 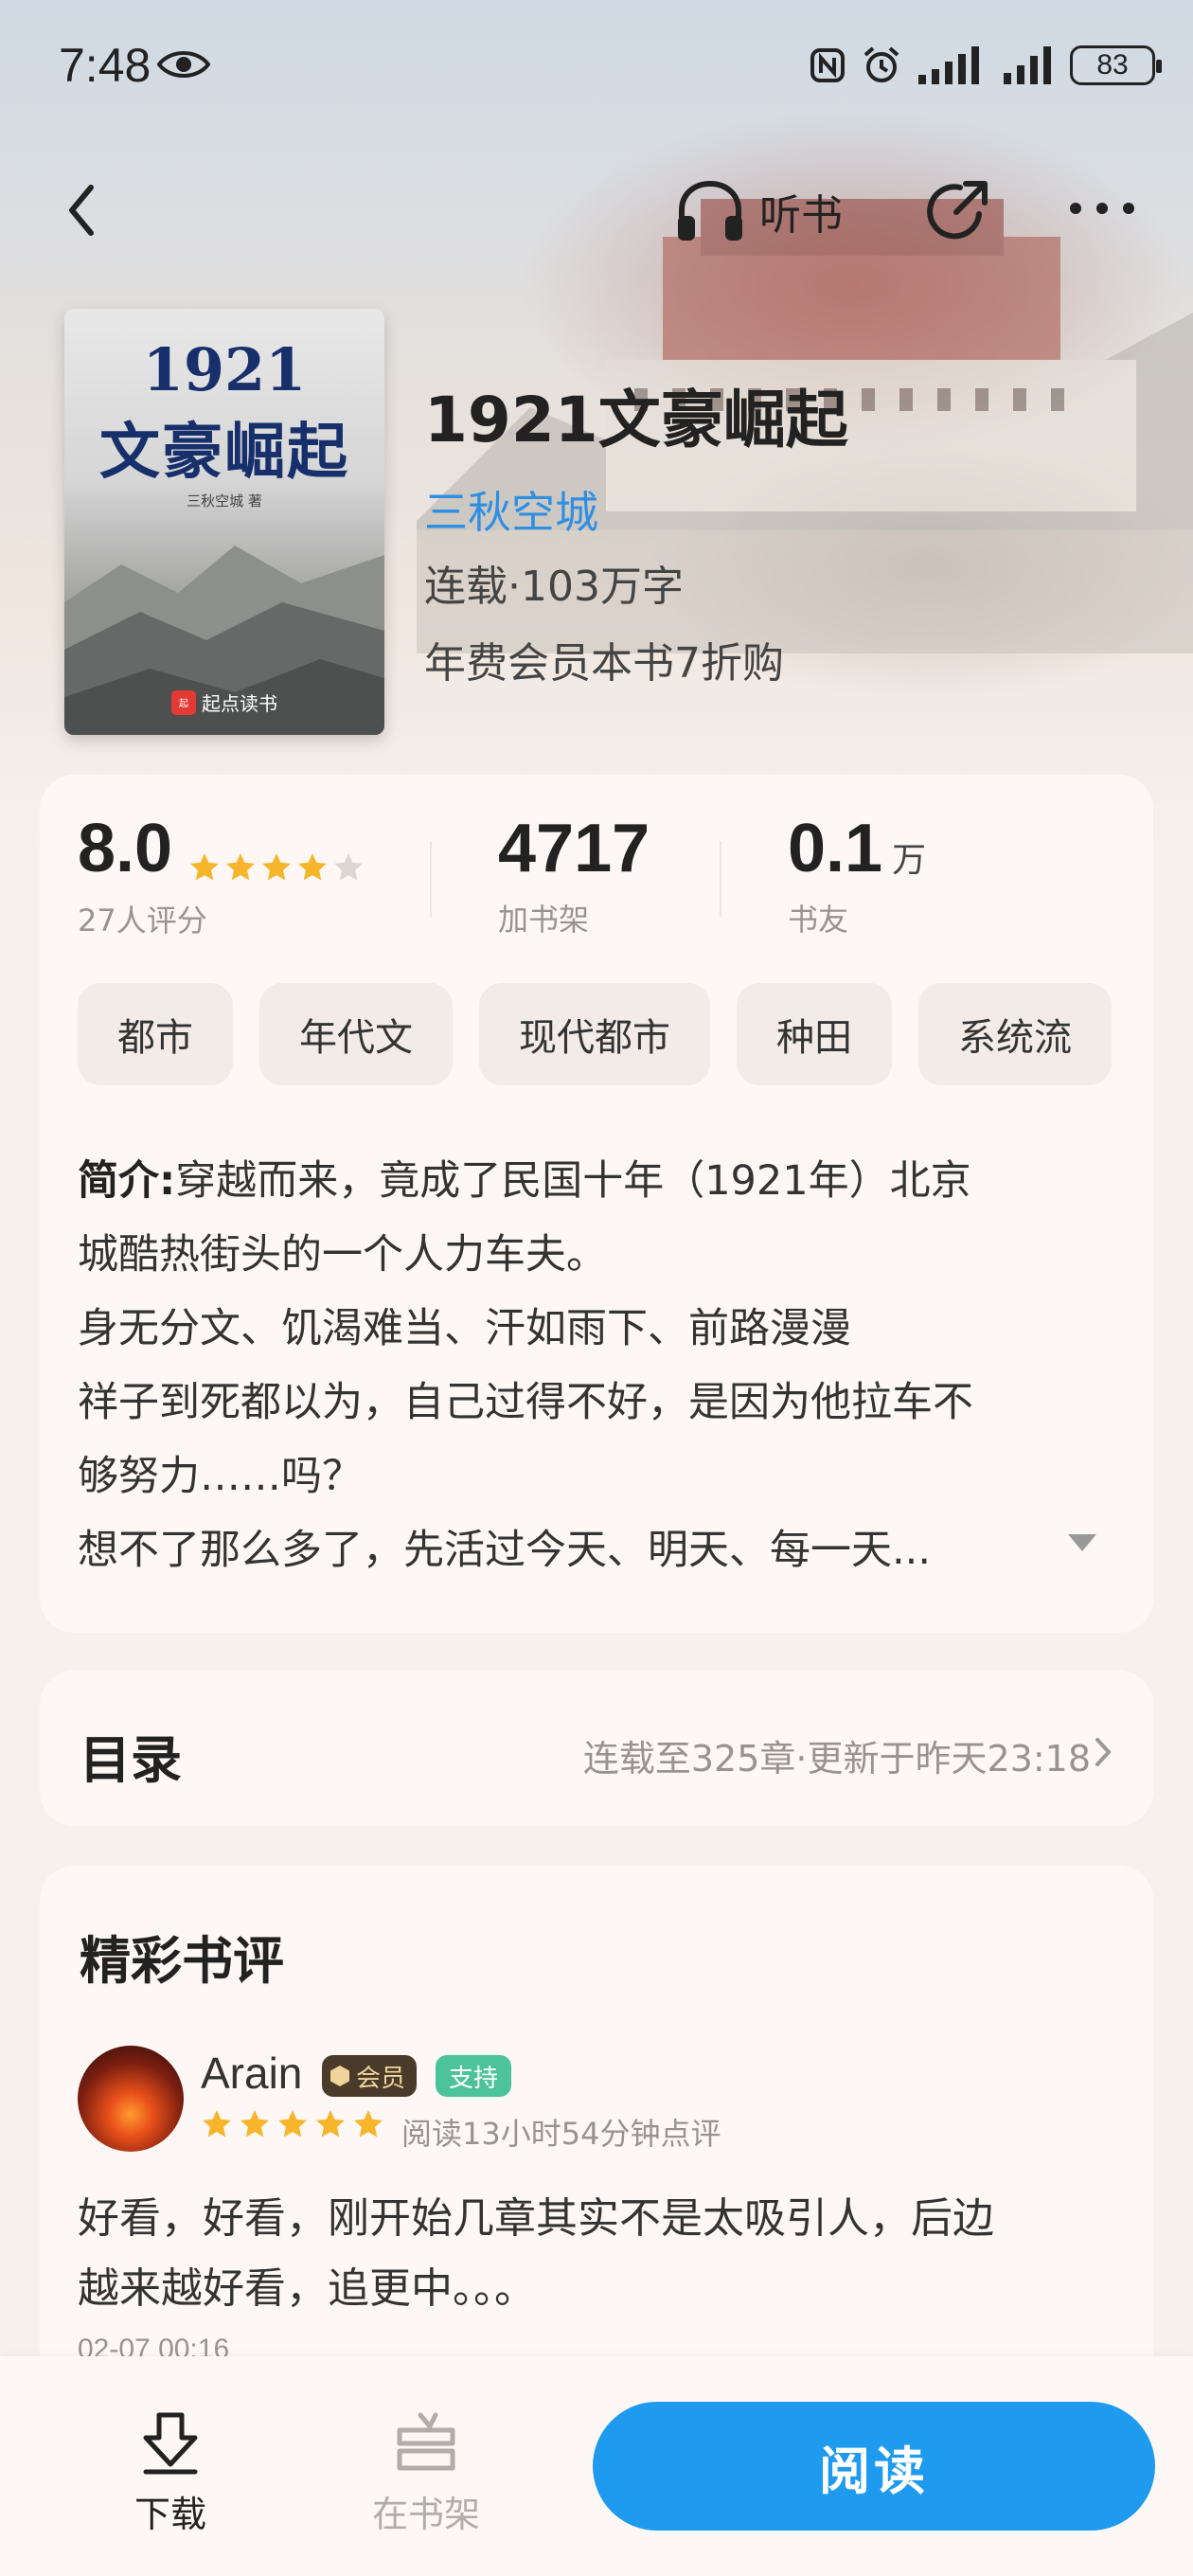 What do you see at coordinates (356, 1034) in the screenshot?
I see `tag-chip: 年代文` at bounding box center [356, 1034].